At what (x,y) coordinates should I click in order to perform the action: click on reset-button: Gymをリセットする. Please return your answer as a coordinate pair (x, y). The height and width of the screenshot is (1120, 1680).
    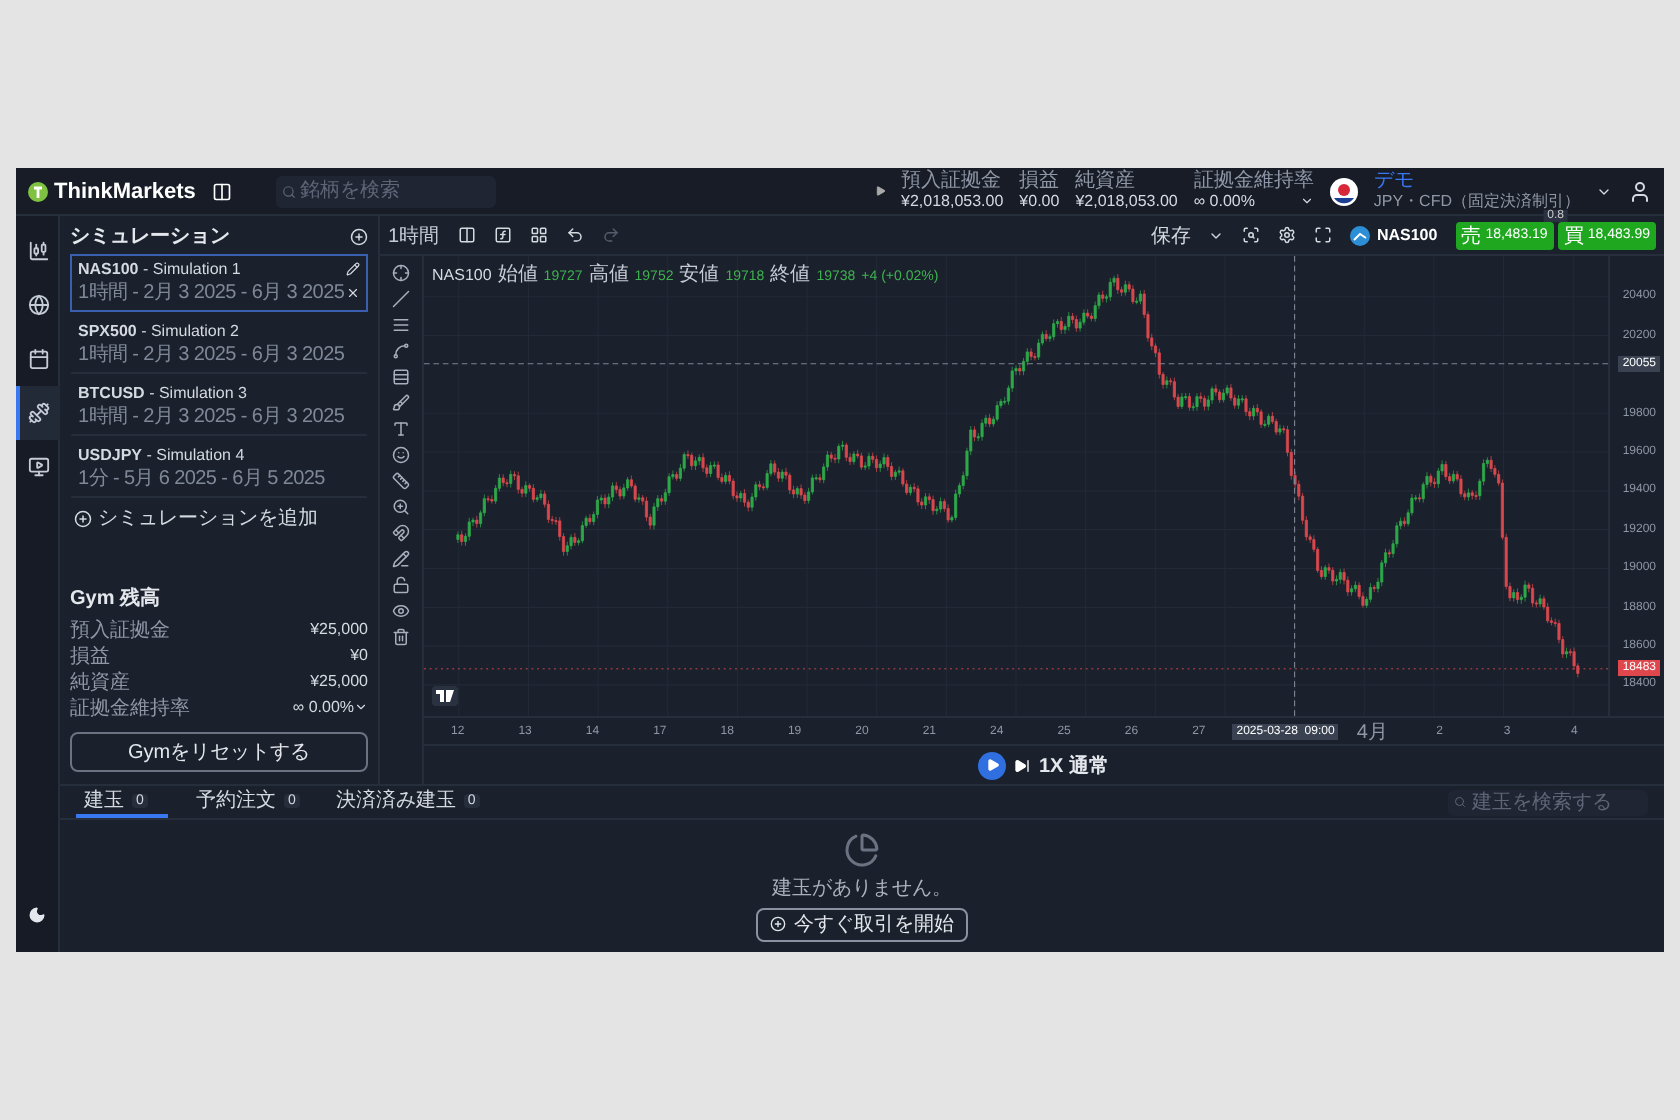
    Looking at the image, I should click on (219, 752).